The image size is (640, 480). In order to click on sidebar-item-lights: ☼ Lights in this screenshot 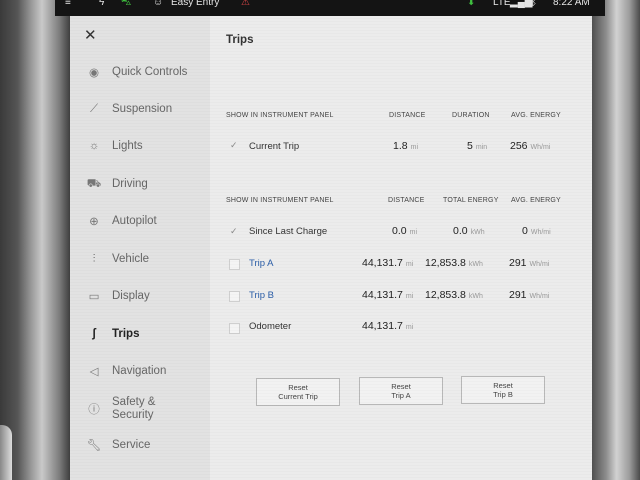, I will do `click(146, 146)`.